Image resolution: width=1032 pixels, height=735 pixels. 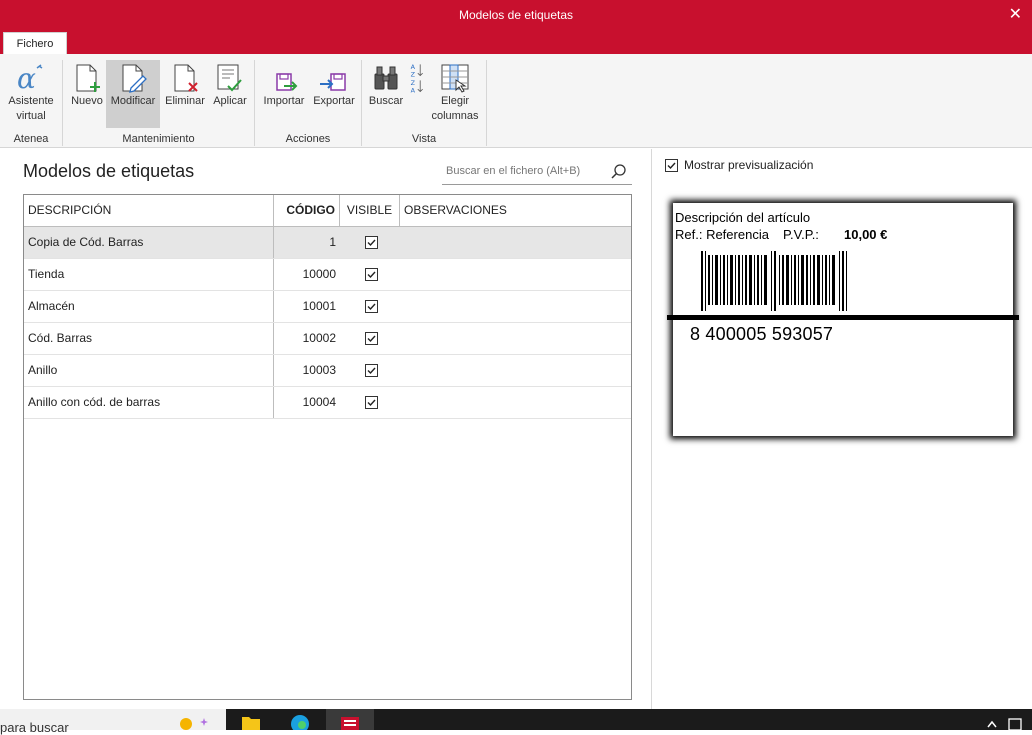 What do you see at coordinates (516, 42) in the screenshot?
I see `ribbon-tab-row: Fichero` at bounding box center [516, 42].